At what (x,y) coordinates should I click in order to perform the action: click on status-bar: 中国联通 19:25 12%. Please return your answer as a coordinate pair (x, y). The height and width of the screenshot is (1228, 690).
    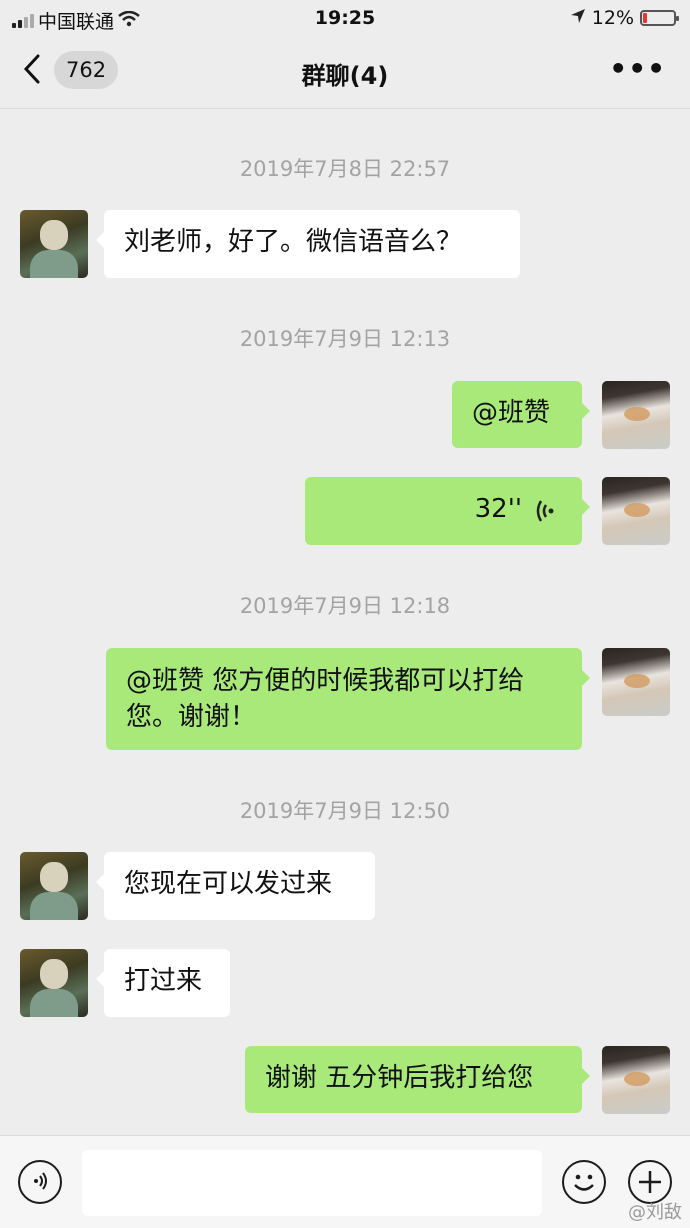
    Looking at the image, I should click on (345, 19).